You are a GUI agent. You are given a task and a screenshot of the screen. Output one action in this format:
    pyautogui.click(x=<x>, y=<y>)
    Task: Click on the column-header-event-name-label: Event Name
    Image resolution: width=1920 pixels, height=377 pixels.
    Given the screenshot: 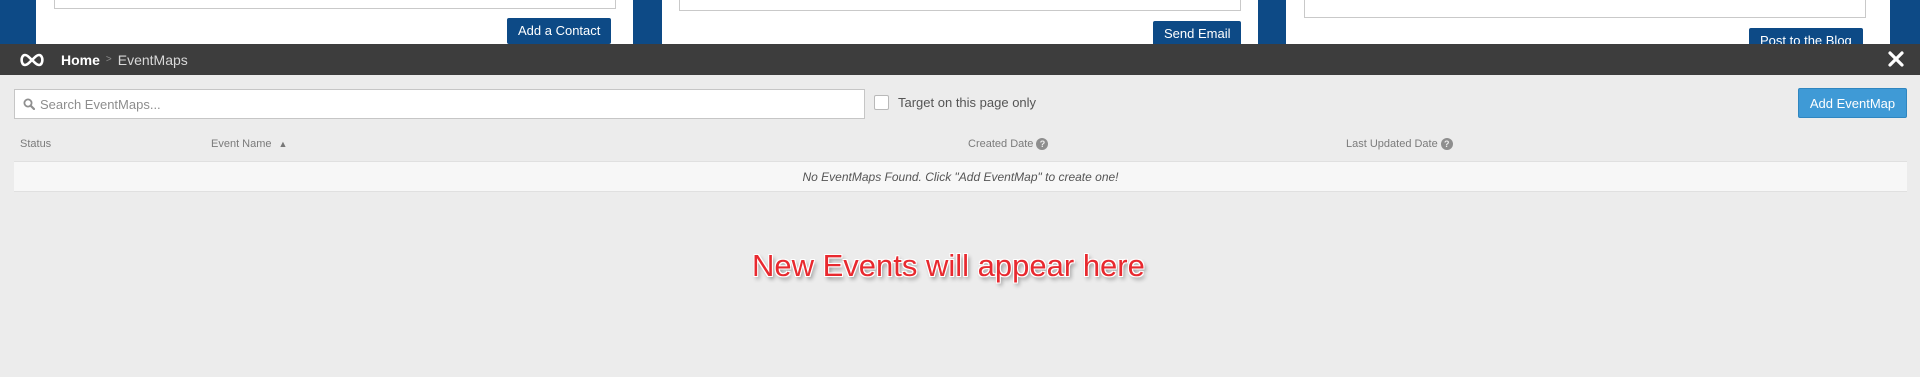 What is the action you would take?
    pyautogui.click(x=241, y=144)
    